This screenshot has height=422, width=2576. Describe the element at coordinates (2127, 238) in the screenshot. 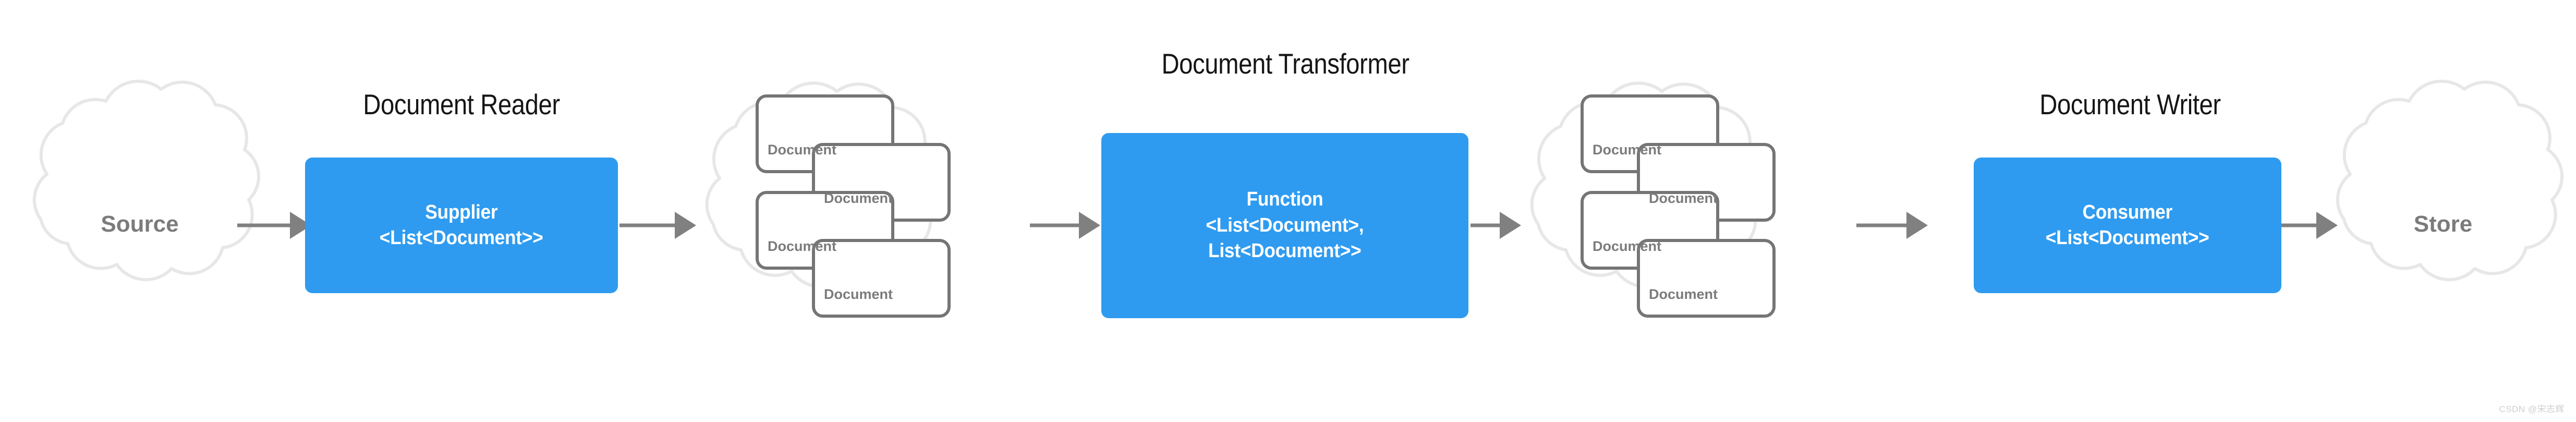

I see `process-box-consumer-line-2: <List<Document>>` at that location.